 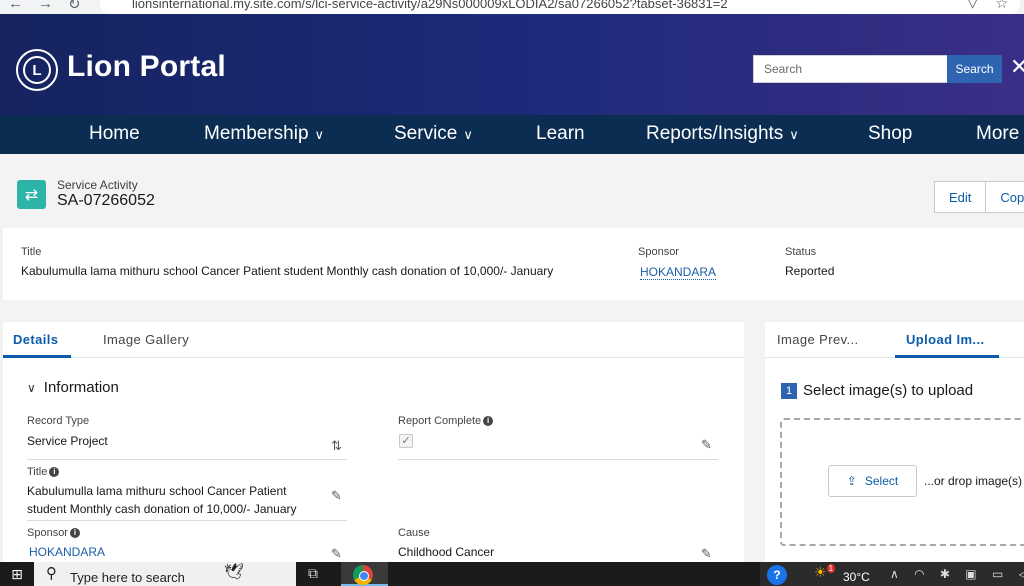 What do you see at coordinates (972, 5) in the screenshot?
I see `chevron-down-icon: ▽` at bounding box center [972, 5].